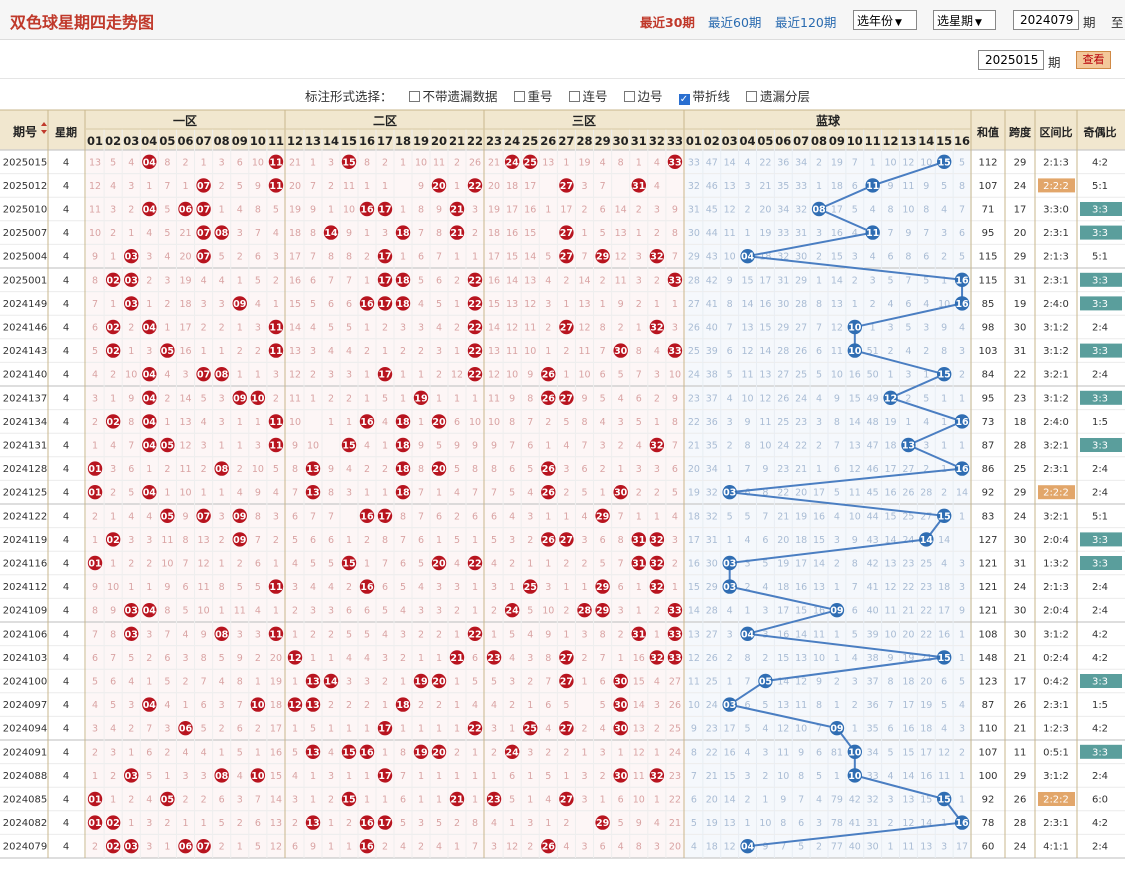  I want to click on span-value: 24, so click(1020, 587).